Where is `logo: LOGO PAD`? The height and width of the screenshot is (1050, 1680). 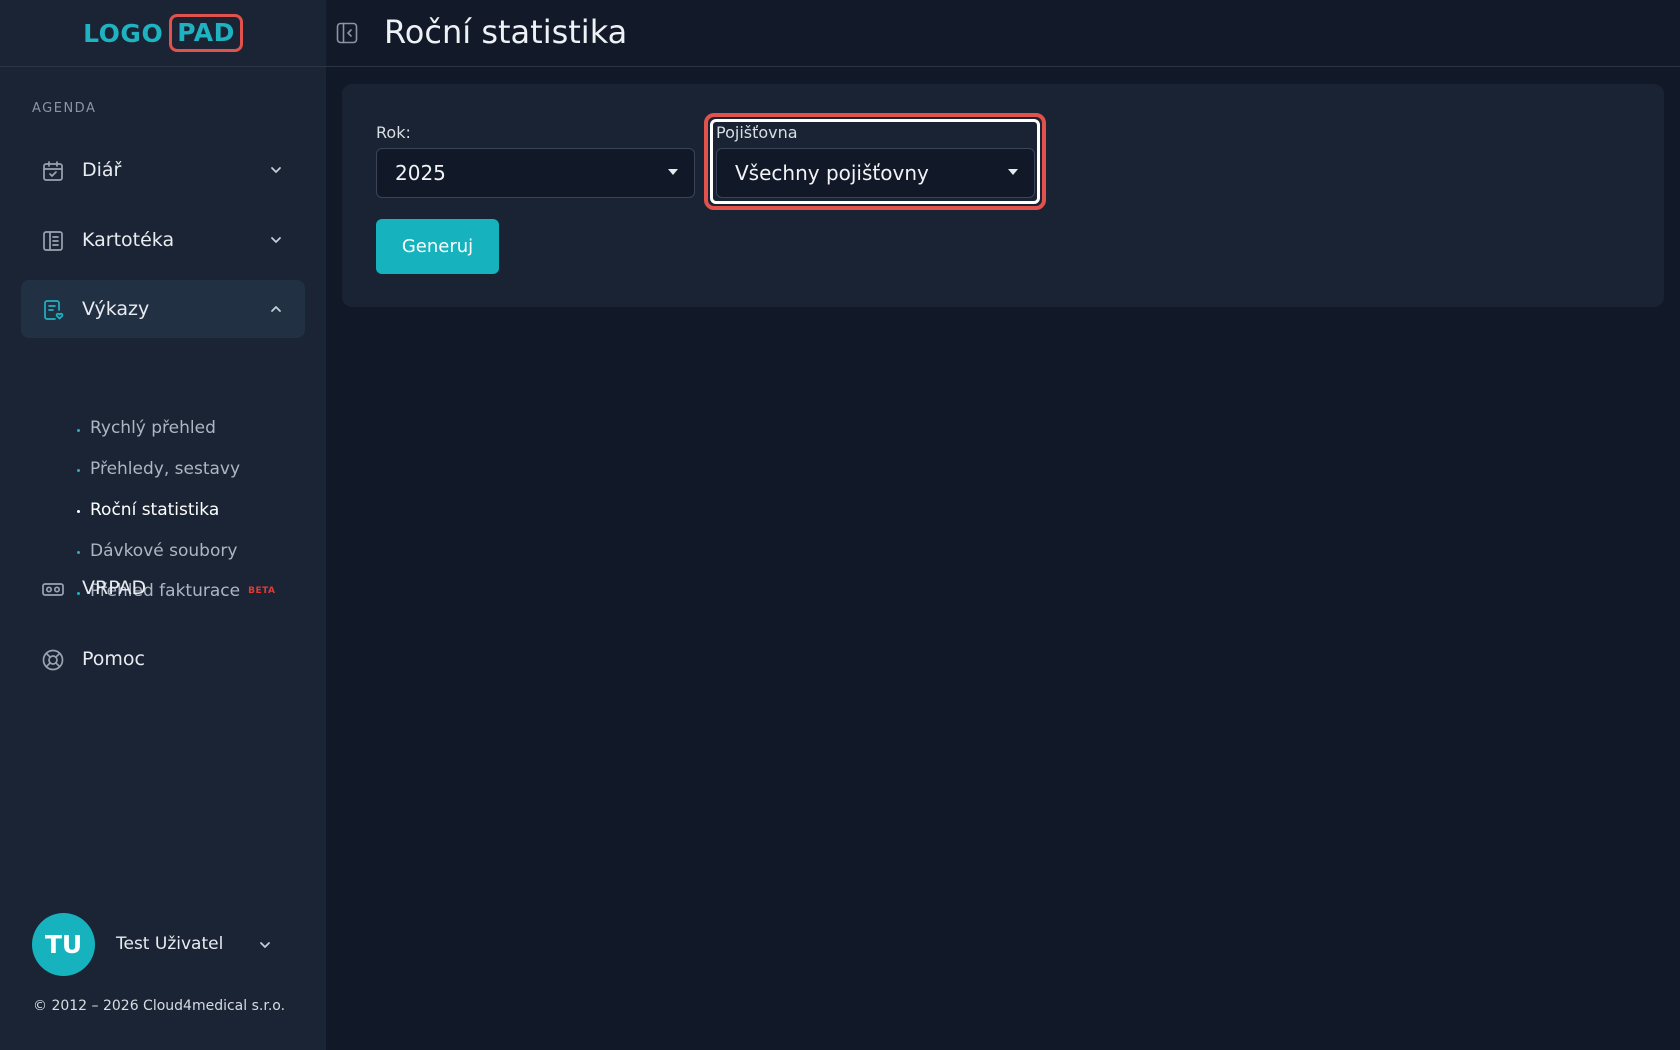 logo: LOGO PAD is located at coordinates (163, 33).